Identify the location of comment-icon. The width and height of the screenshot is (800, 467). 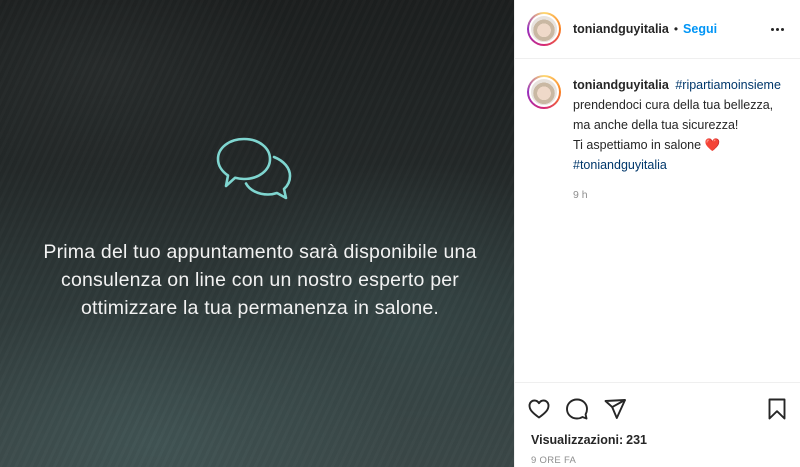
(577, 409).